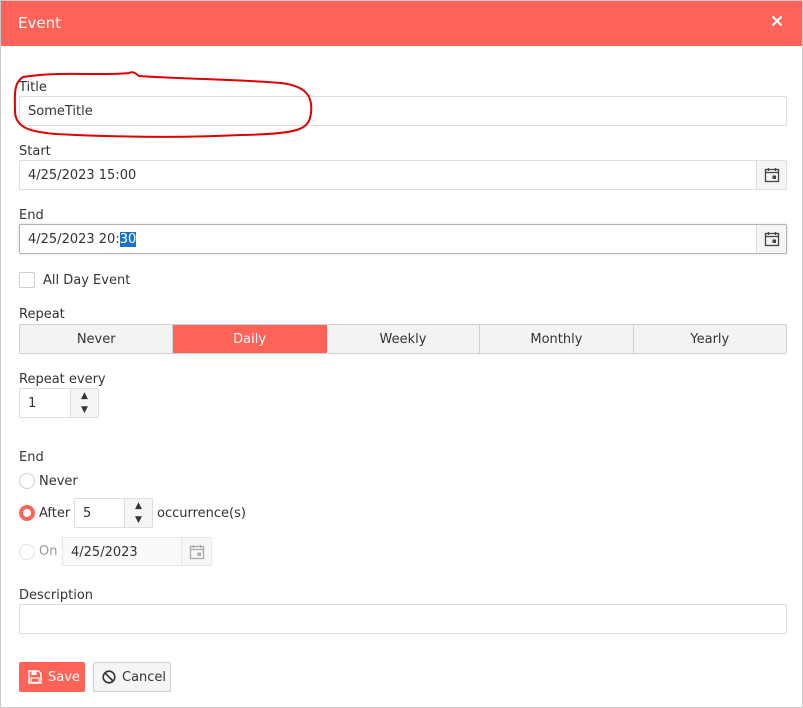 This screenshot has height=708, width=803. I want to click on title-input-value: SomeTitle, so click(60, 111).